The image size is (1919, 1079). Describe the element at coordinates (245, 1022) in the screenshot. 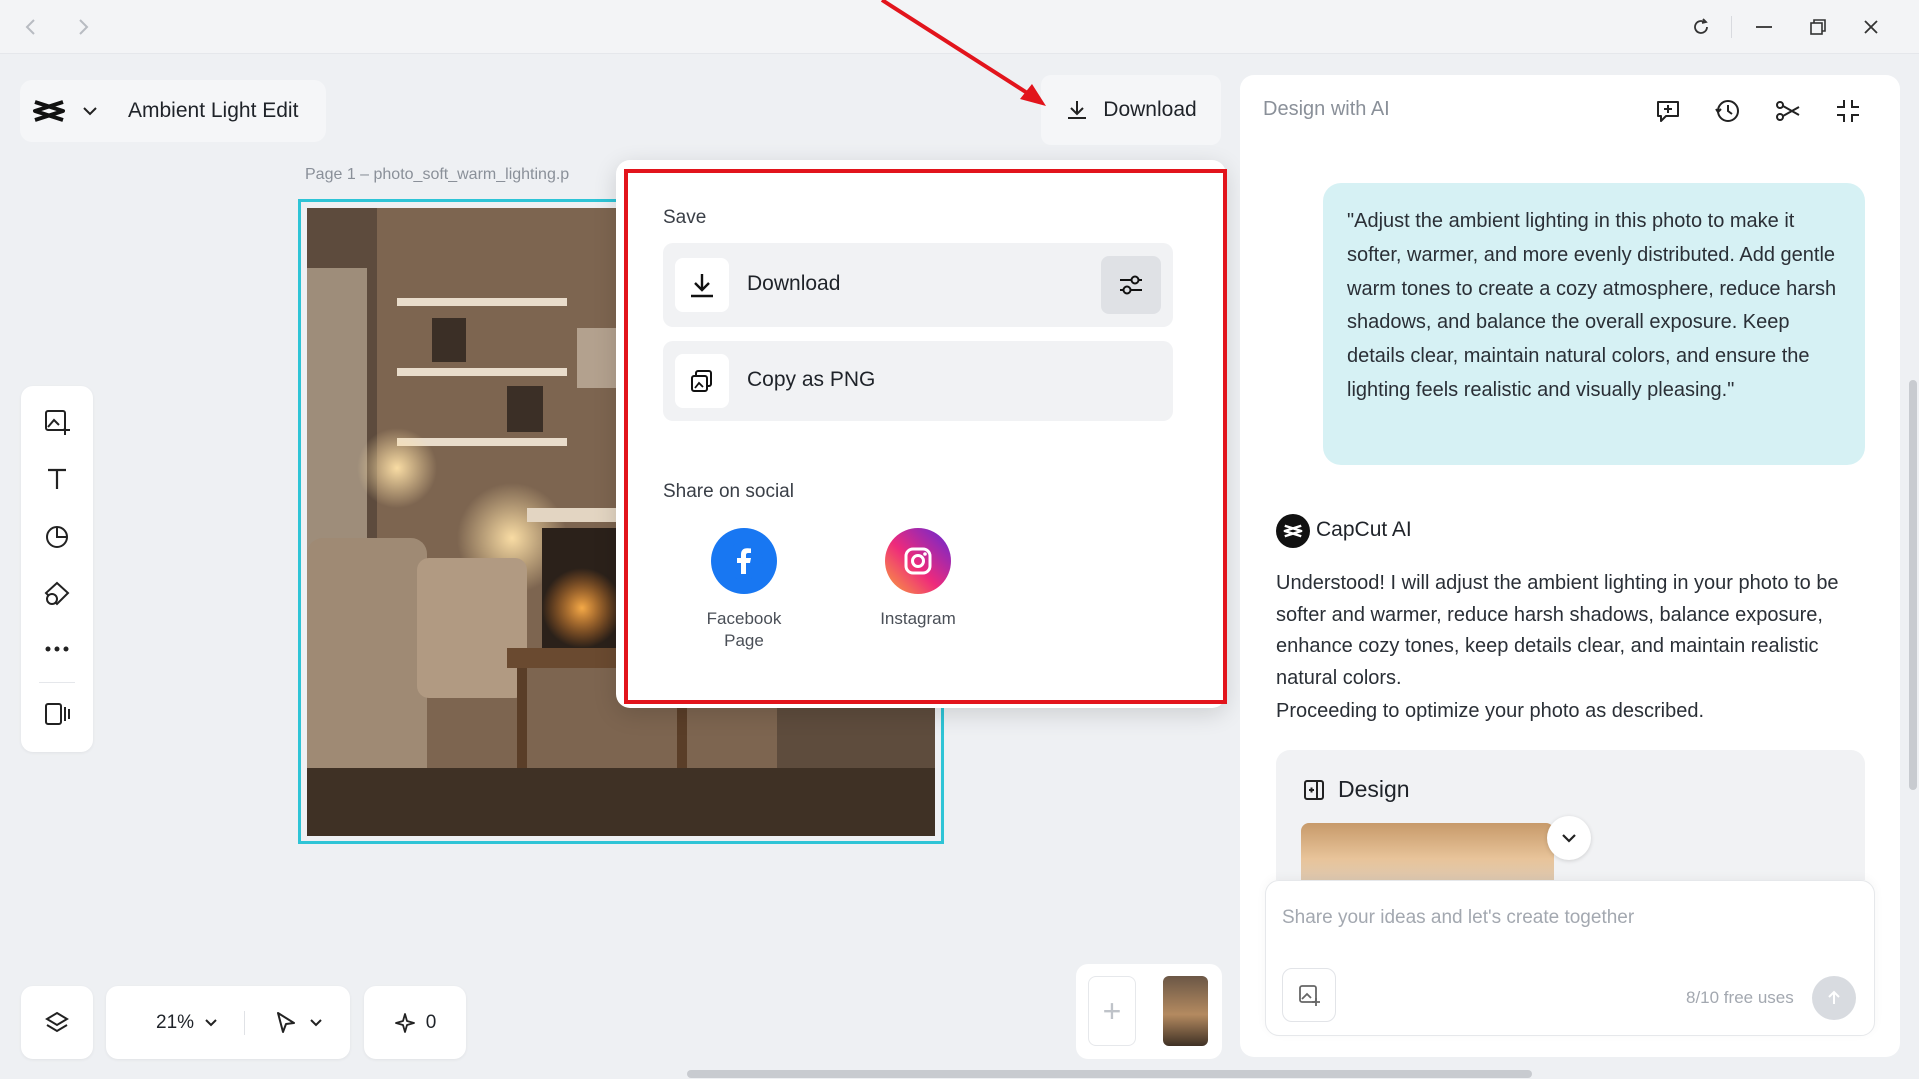

I see `controls-divider` at that location.